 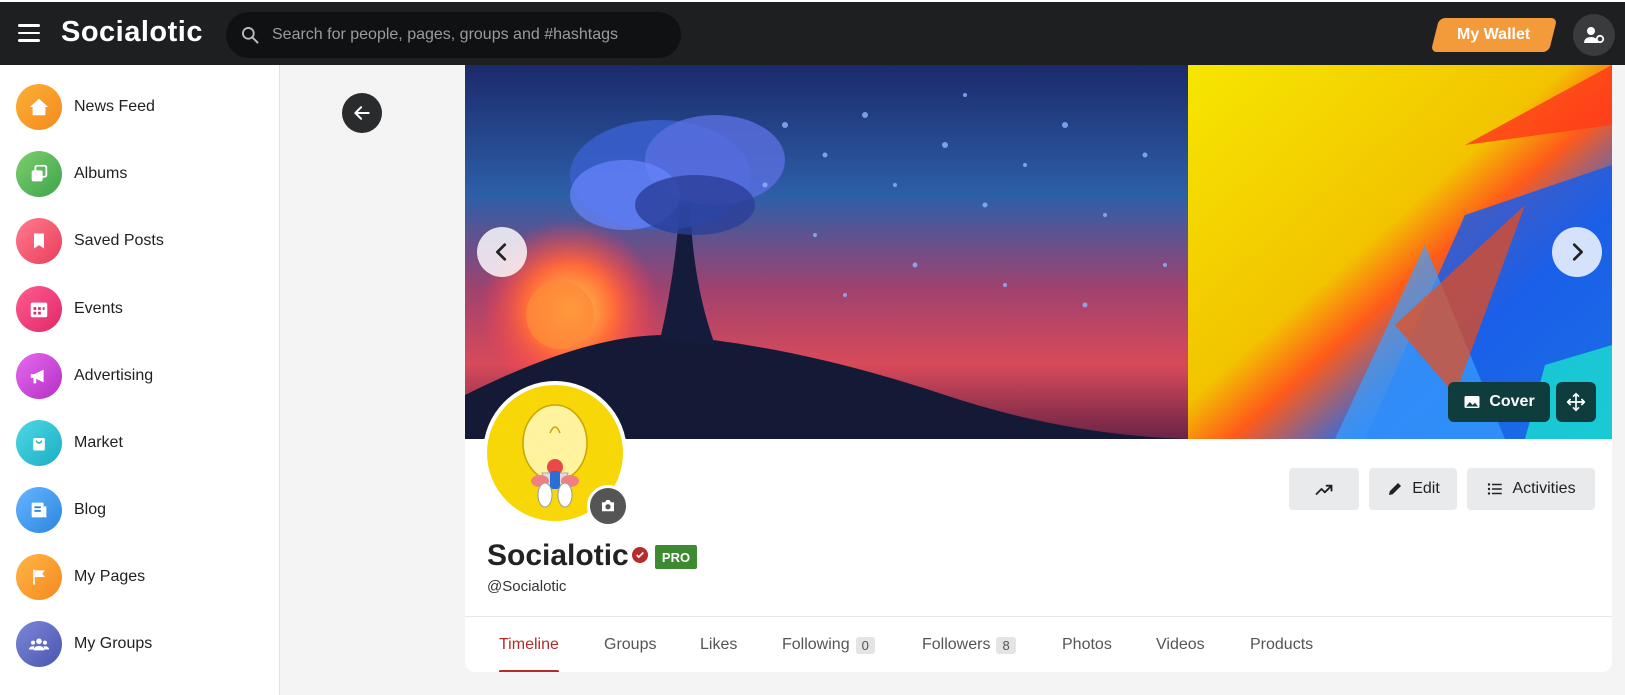 I want to click on blog-icon, so click(x=39, y=510).